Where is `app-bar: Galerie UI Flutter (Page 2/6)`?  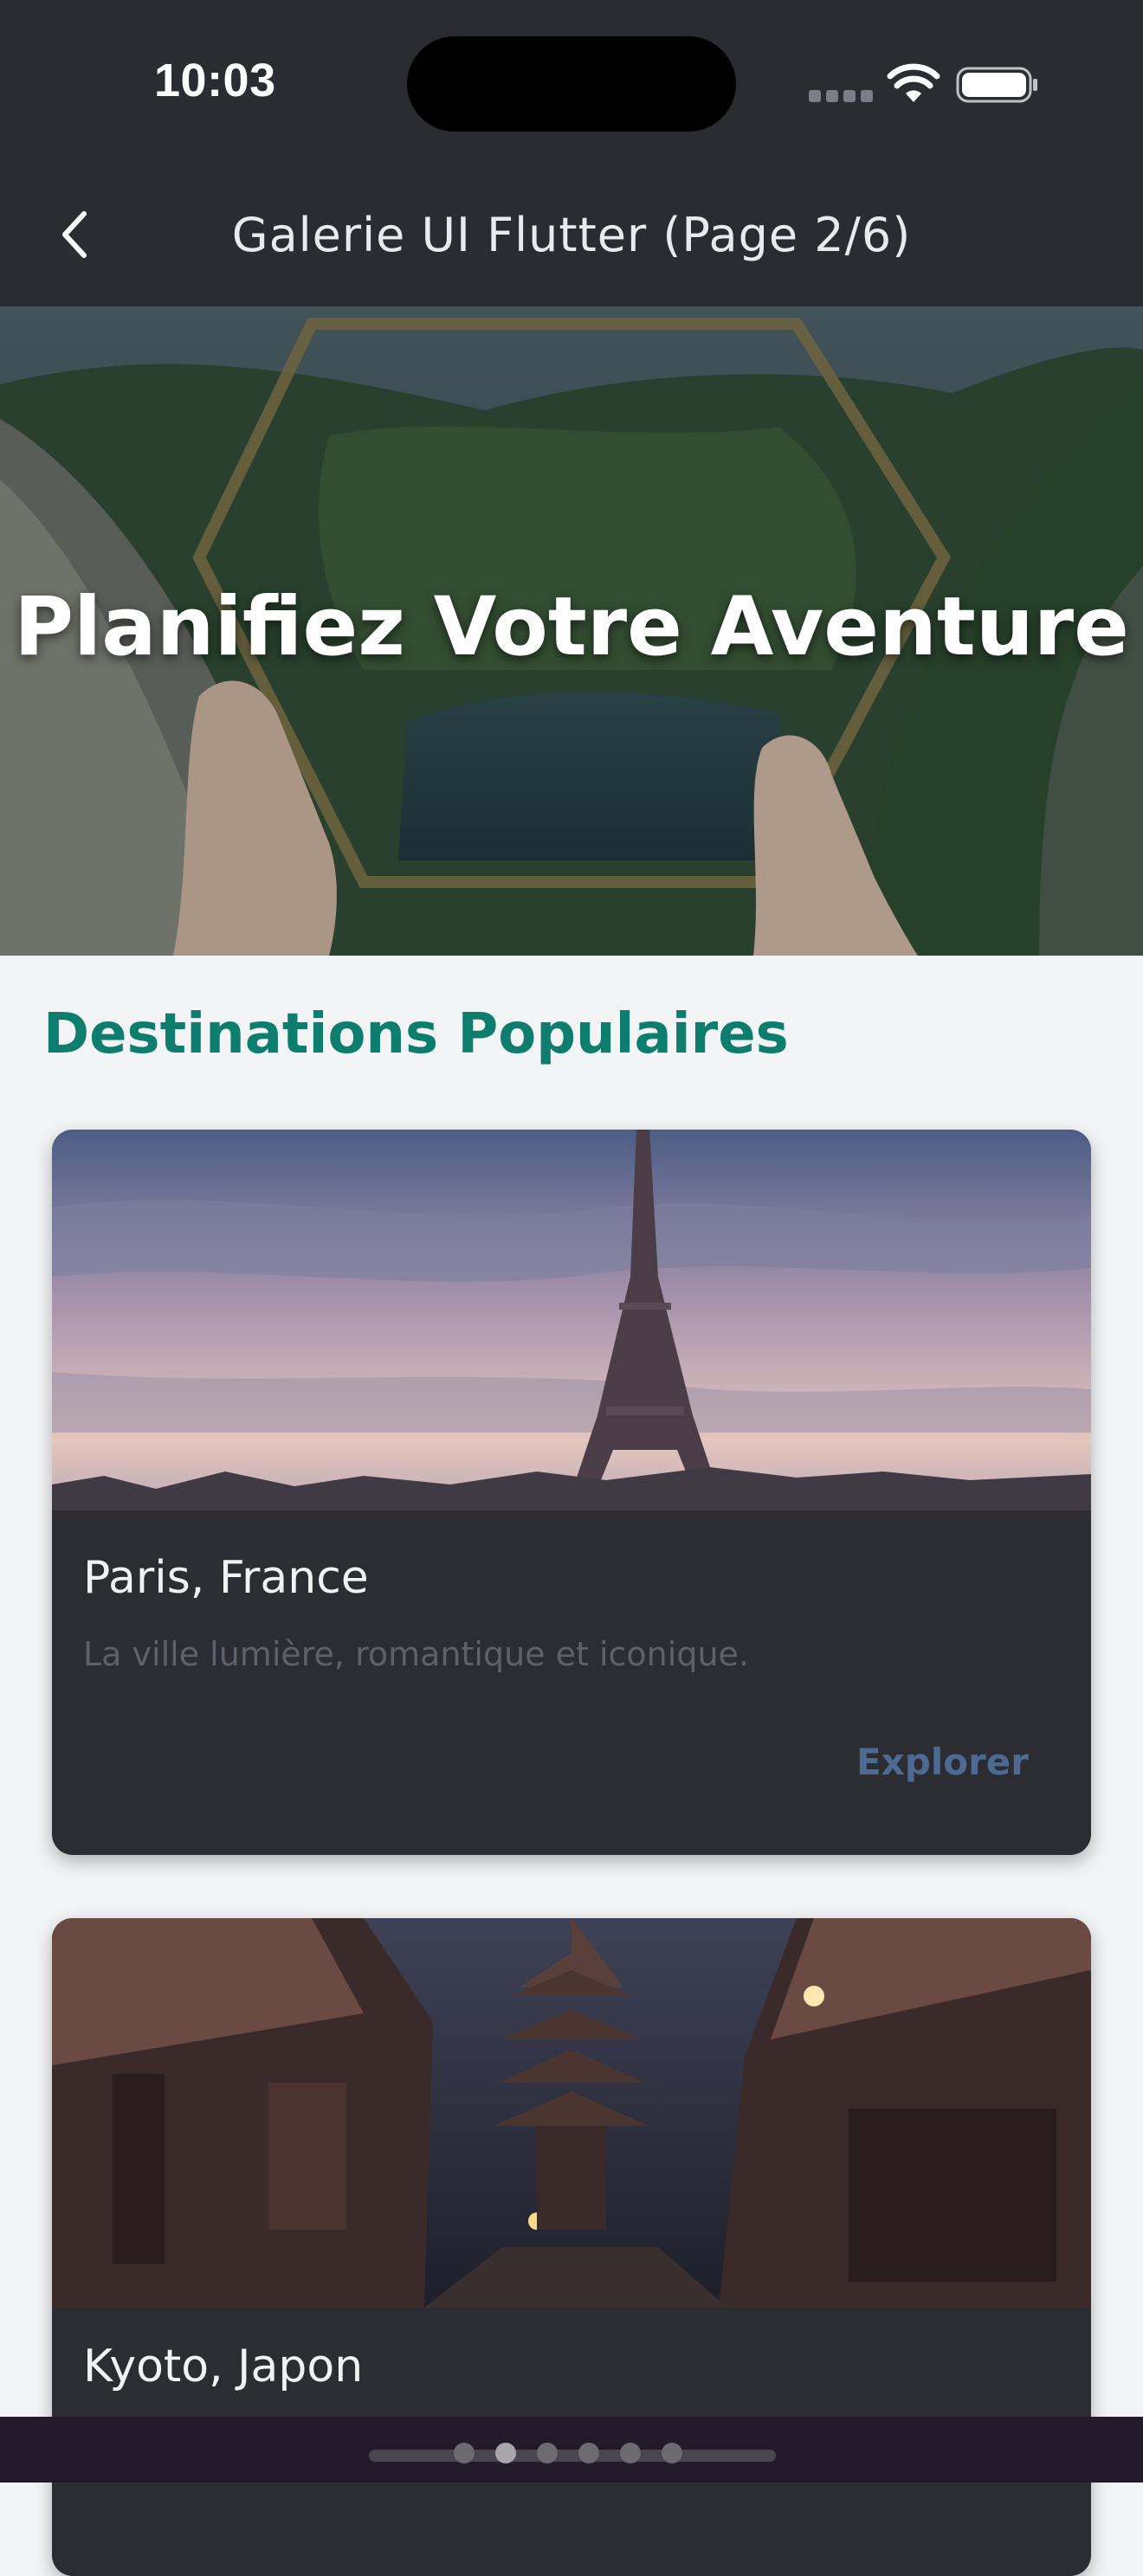 app-bar: Galerie UI Flutter (Page 2/6) is located at coordinates (571, 235).